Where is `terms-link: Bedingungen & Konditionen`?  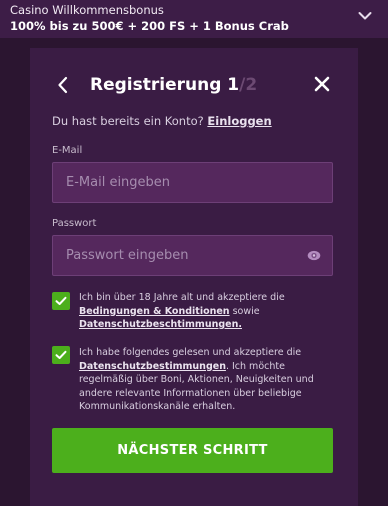 terms-link: Bedingungen & Konditionen is located at coordinates (154, 311).